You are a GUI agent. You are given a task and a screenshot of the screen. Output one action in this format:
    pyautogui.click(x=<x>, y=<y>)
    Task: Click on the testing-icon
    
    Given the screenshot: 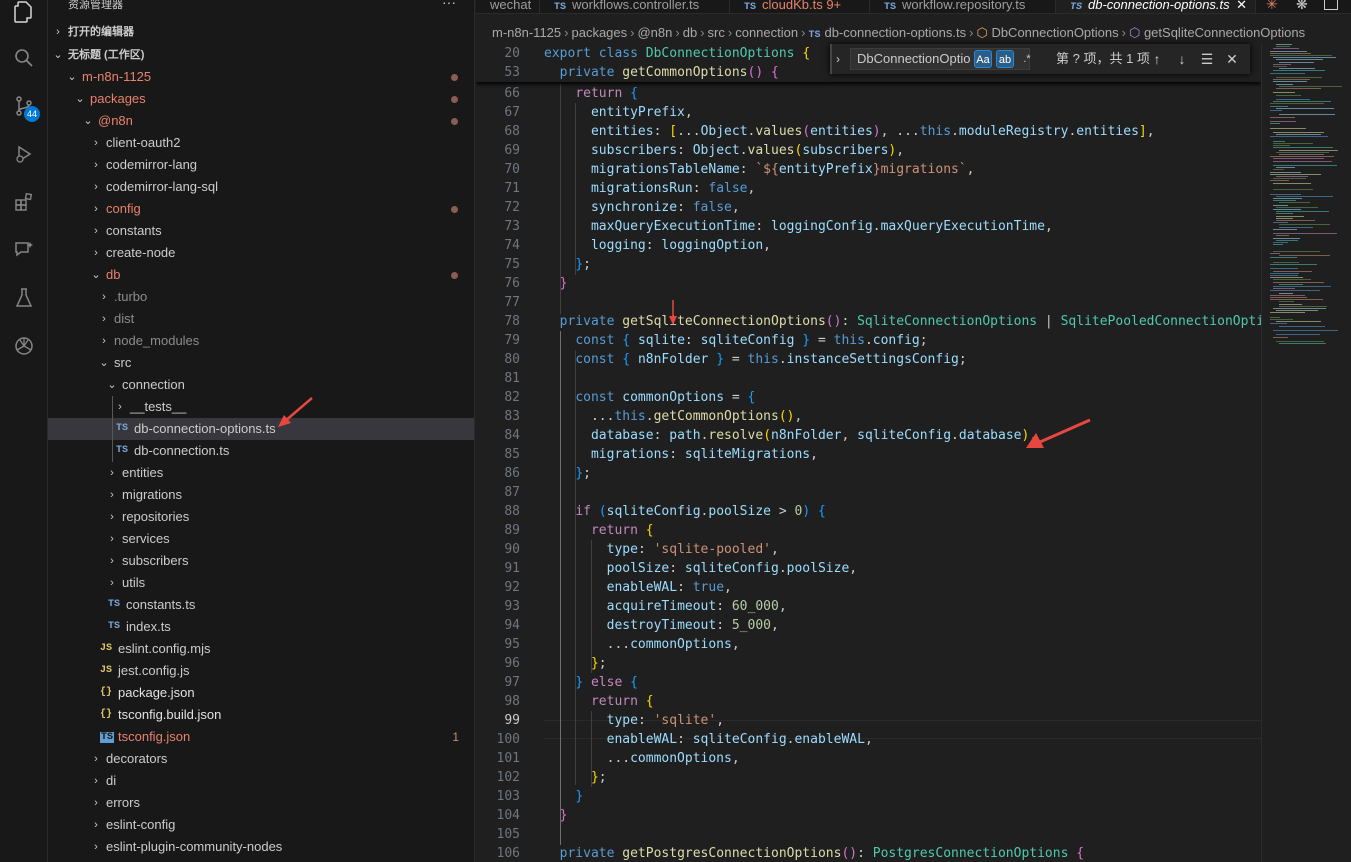 What is the action you would take?
    pyautogui.click(x=24, y=298)
    